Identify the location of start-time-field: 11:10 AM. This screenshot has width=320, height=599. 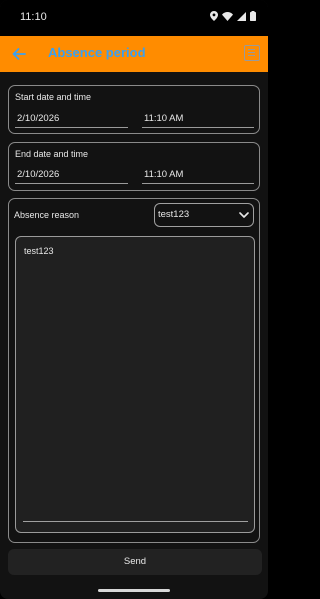
(198, 120).